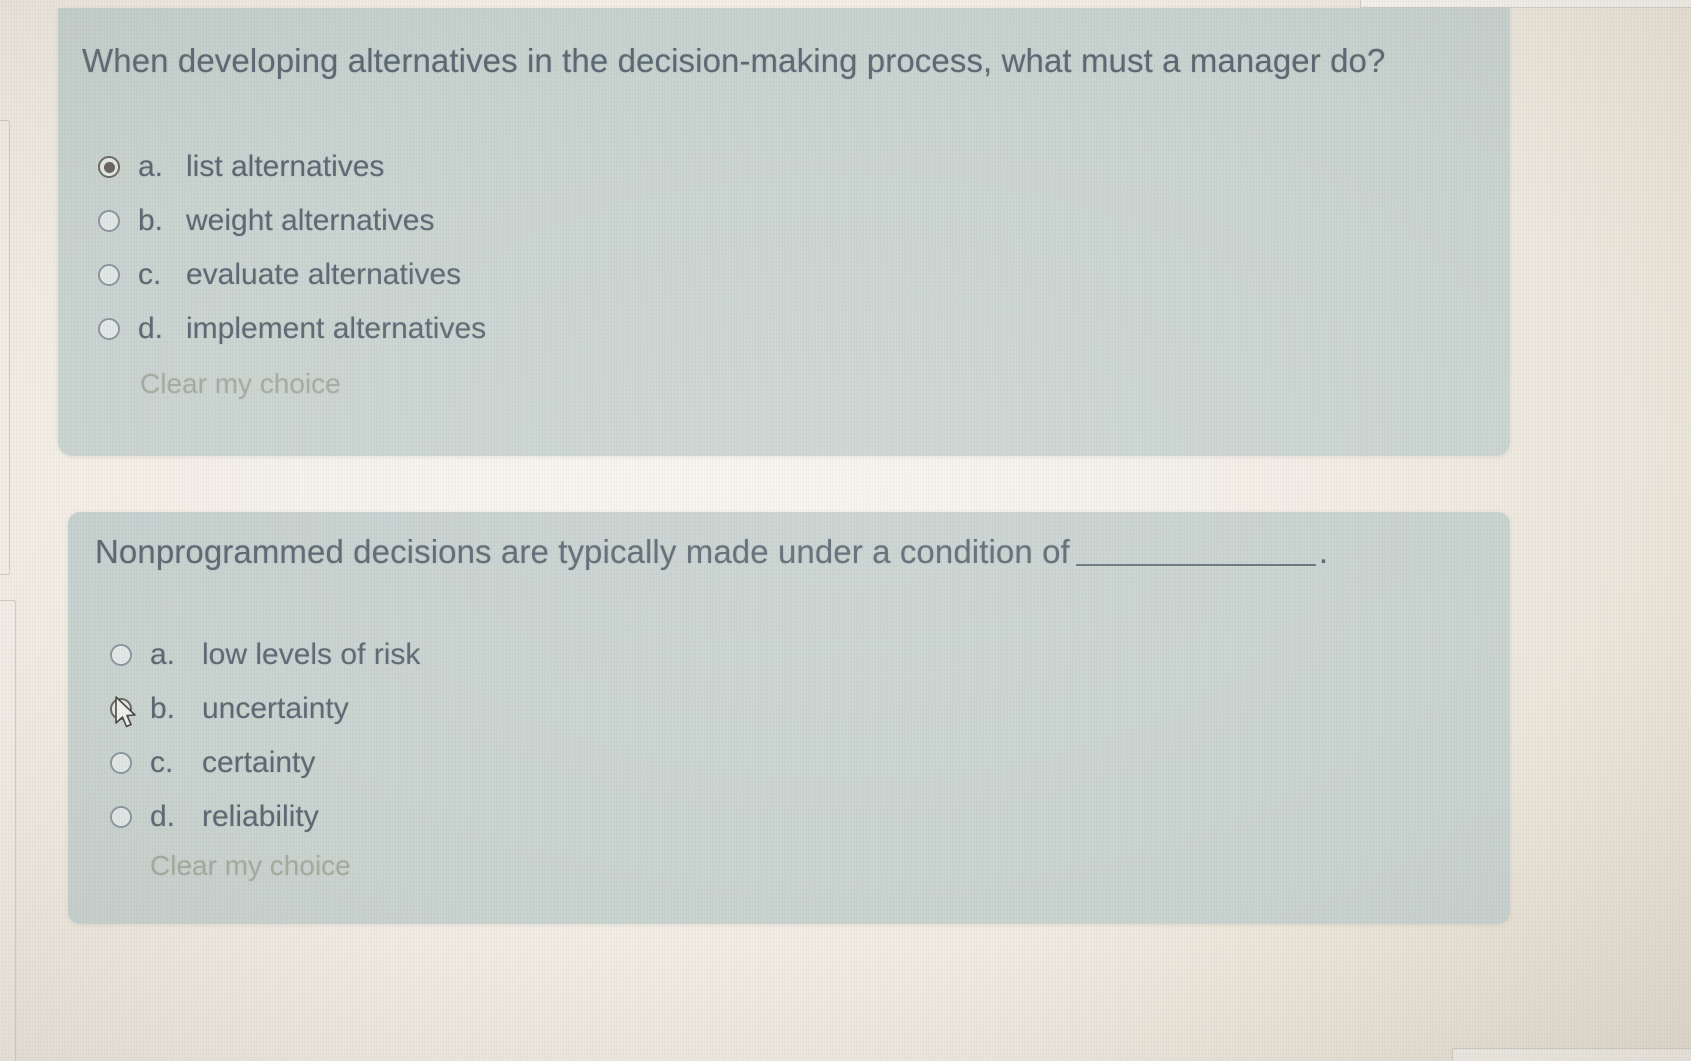 This screenshot has width=1691, height=1061. I want to click on option-label: reliability, so click(260, 816).